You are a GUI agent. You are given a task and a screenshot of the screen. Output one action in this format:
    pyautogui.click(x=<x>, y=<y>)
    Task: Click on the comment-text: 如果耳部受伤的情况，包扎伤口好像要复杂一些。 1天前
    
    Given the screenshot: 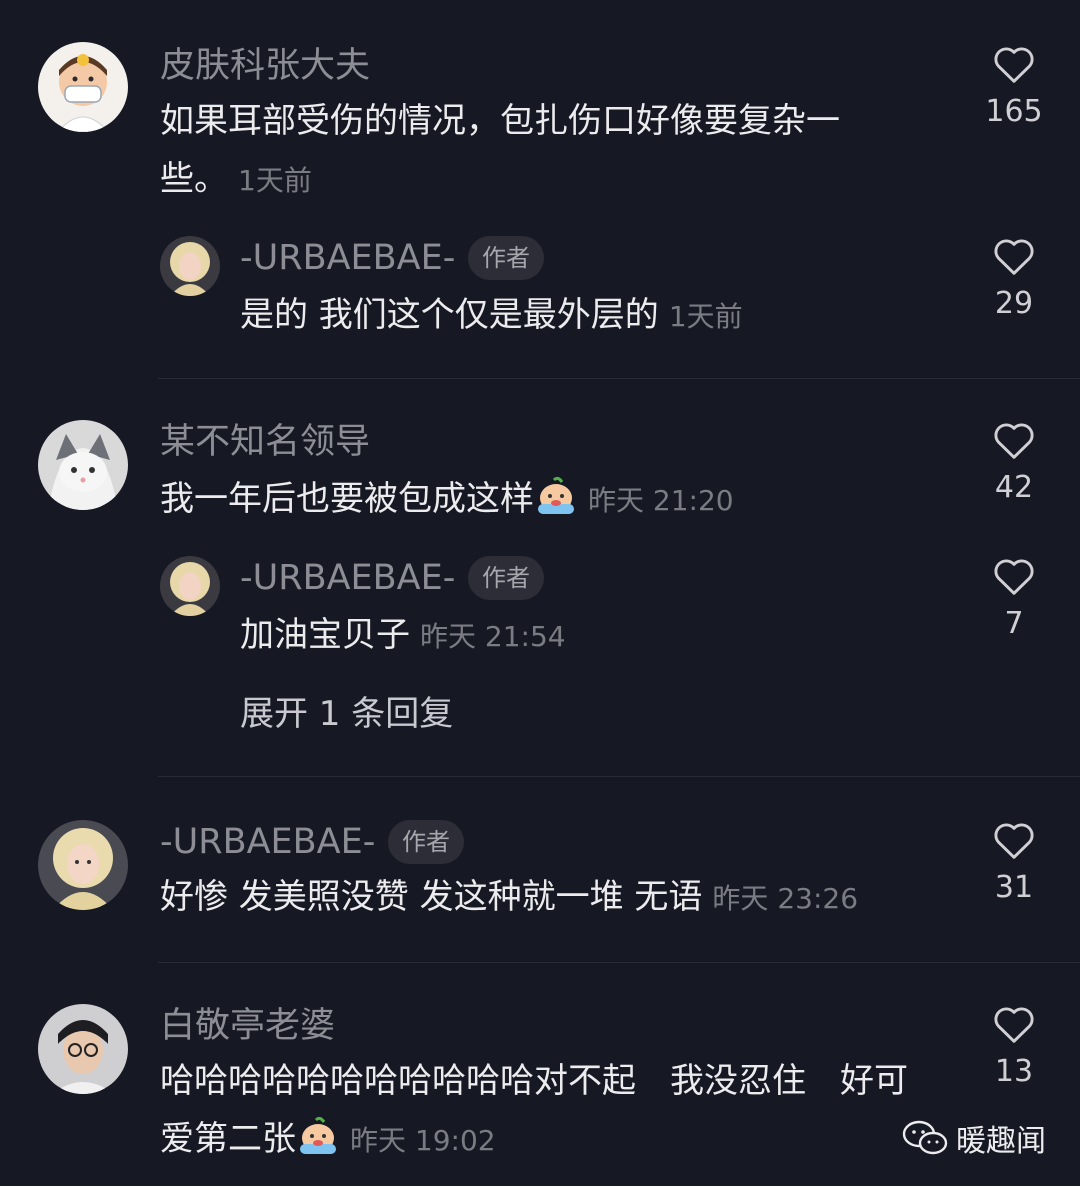 What is the action you would take?
    pyautogui.click(x=530, y=151)
    